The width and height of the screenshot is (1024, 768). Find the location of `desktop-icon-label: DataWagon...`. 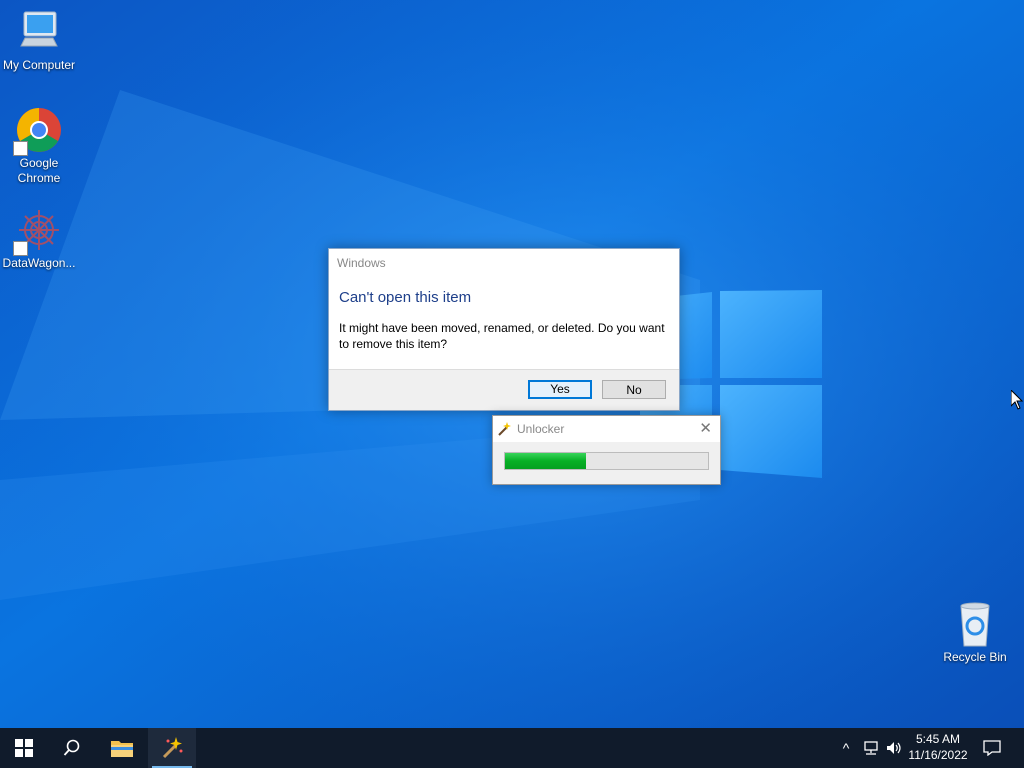

desktop-icon-label: DataWagon... is located at coordinates (39, 263).